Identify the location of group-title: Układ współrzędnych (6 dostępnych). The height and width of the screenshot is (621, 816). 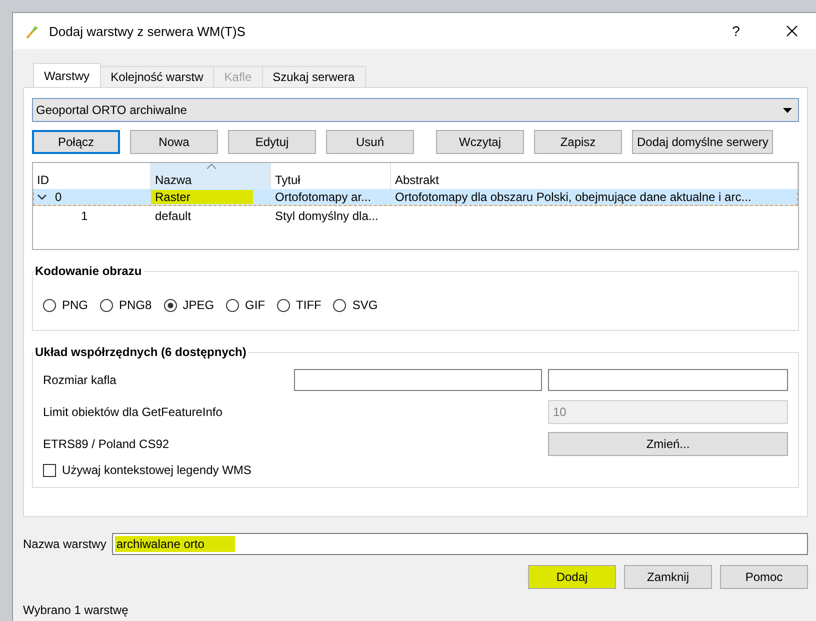
(141, 352).